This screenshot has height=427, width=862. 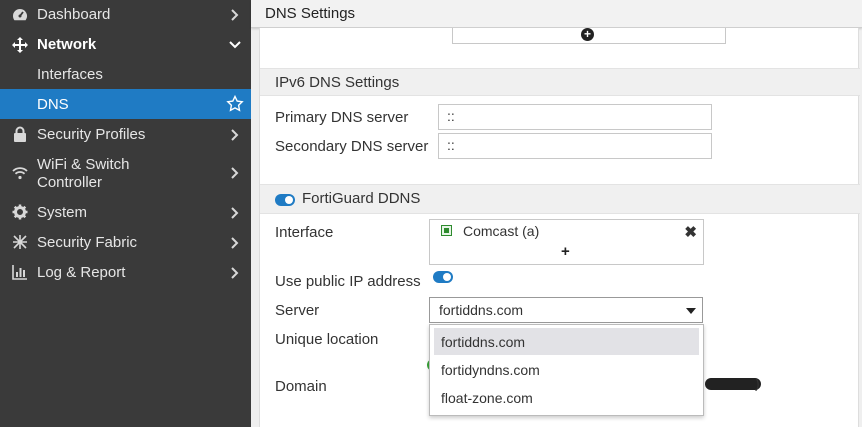 I want to click on dashboard-icon, so click(x=20, y=15).